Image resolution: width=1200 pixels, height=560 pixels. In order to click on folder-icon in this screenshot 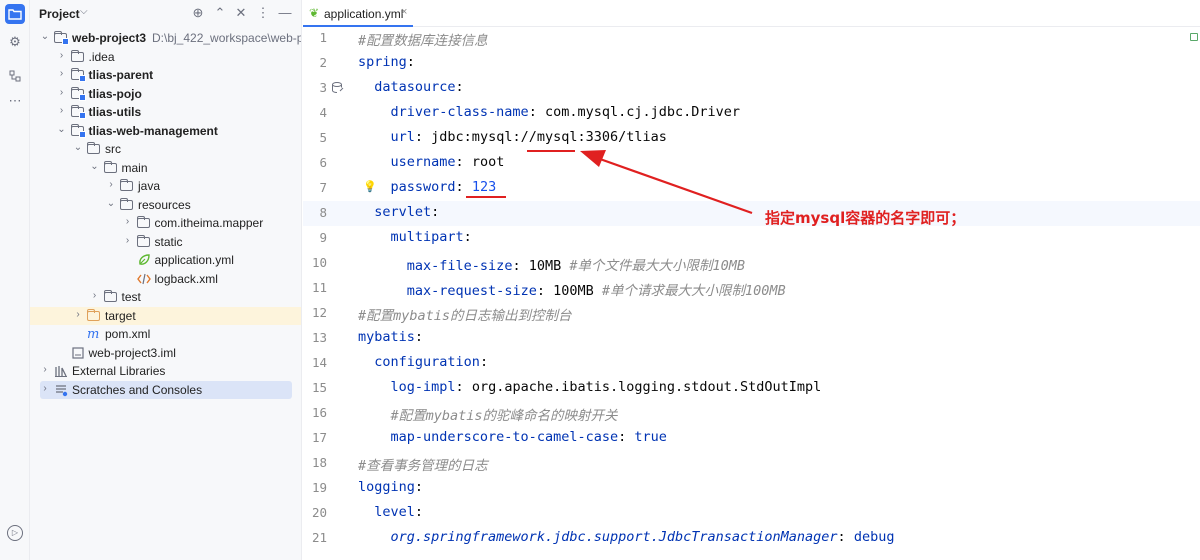, I will do `click(93, 148)`.